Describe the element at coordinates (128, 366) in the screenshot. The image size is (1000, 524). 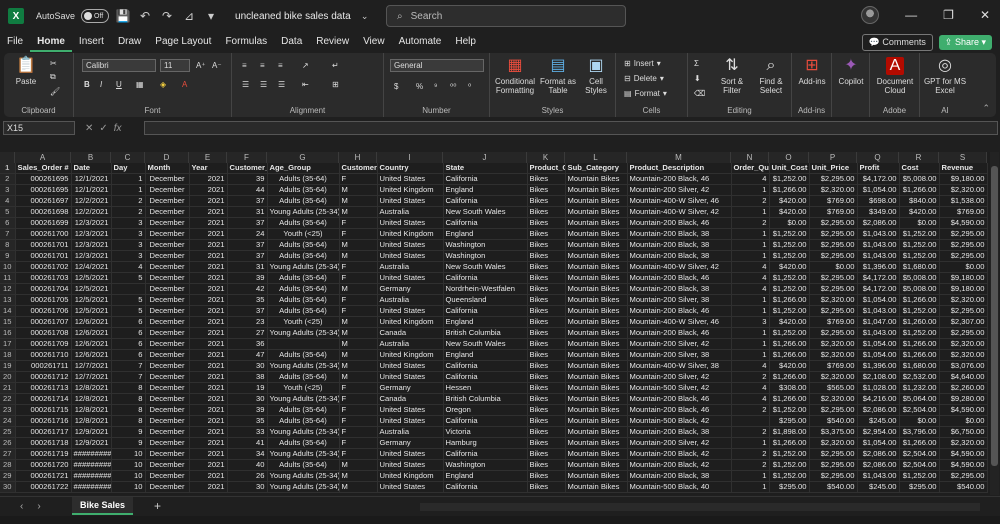
I see `cell: 7` at that location.